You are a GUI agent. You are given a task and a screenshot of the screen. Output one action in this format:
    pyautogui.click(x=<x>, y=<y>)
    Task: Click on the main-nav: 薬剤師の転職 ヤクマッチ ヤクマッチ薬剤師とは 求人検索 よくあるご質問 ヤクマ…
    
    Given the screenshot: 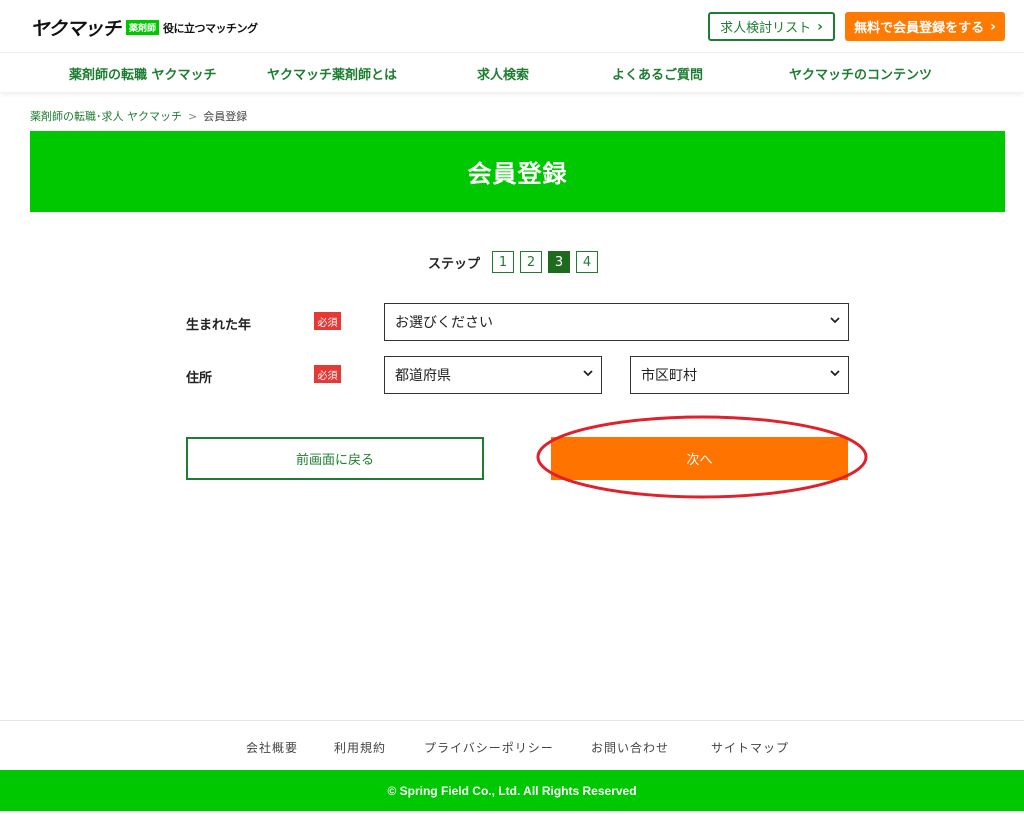 What is the action you would take?
    pyautogui.click(x=512, y=72)
    